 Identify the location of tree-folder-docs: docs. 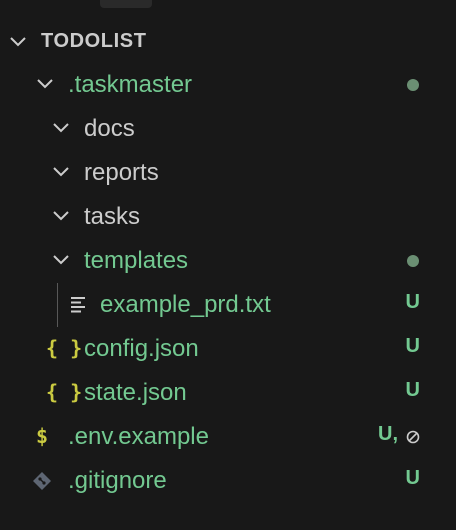
(228, 128).